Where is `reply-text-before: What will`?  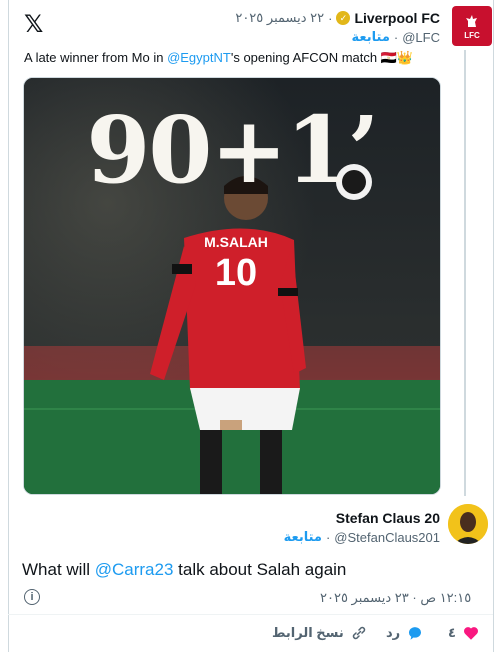
reply-text-before: What will is located at coordinates (58, 569).